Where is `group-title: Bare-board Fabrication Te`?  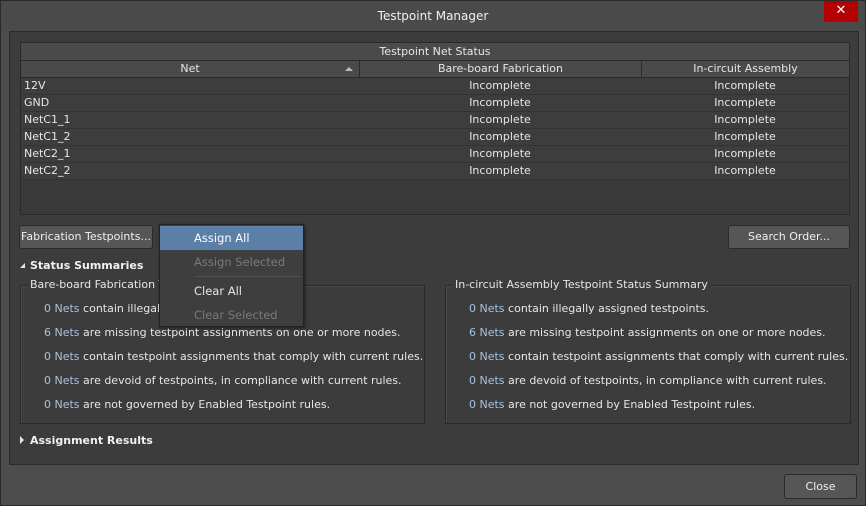 group-title: Bare-board Fabrication Te is located at coordinates (100, 284).